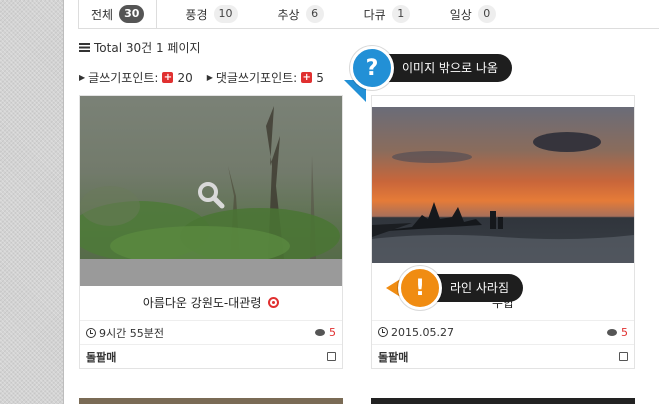  What do you see at coordinates (211, 332) in the screenshot?
I see `card-meta: 9시간 55분전 5` at bounding box center [211, 332].